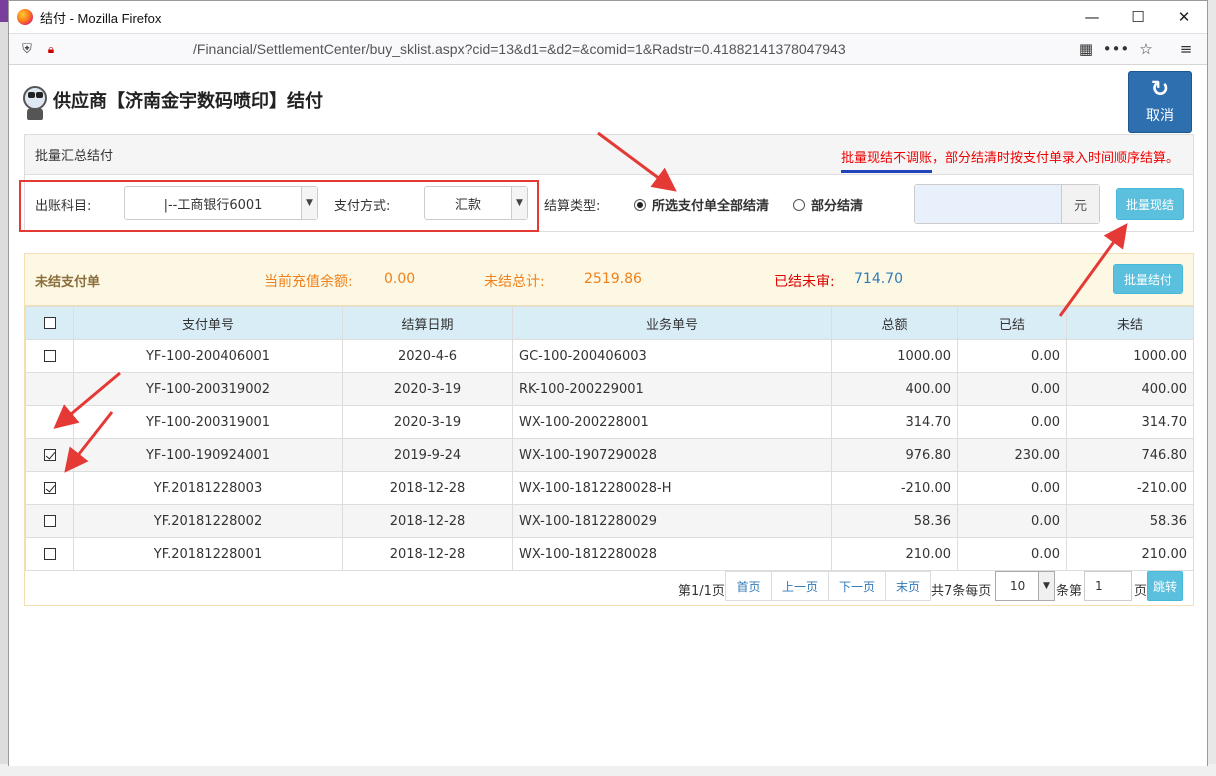 Image resolution: width=1216 pixels, height=776 pixels. I want to click on unsettled-amount: -210.00, so click(1130, 488).